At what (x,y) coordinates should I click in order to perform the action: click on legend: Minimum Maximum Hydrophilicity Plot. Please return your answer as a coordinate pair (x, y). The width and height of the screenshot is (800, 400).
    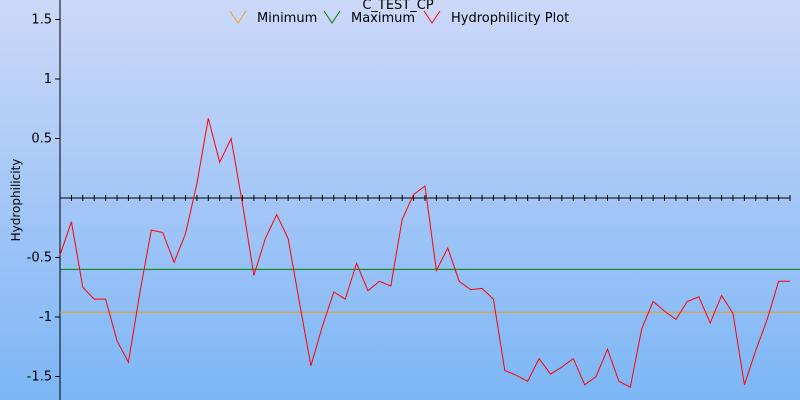
    Looking at the image, I should click on (399, 18).